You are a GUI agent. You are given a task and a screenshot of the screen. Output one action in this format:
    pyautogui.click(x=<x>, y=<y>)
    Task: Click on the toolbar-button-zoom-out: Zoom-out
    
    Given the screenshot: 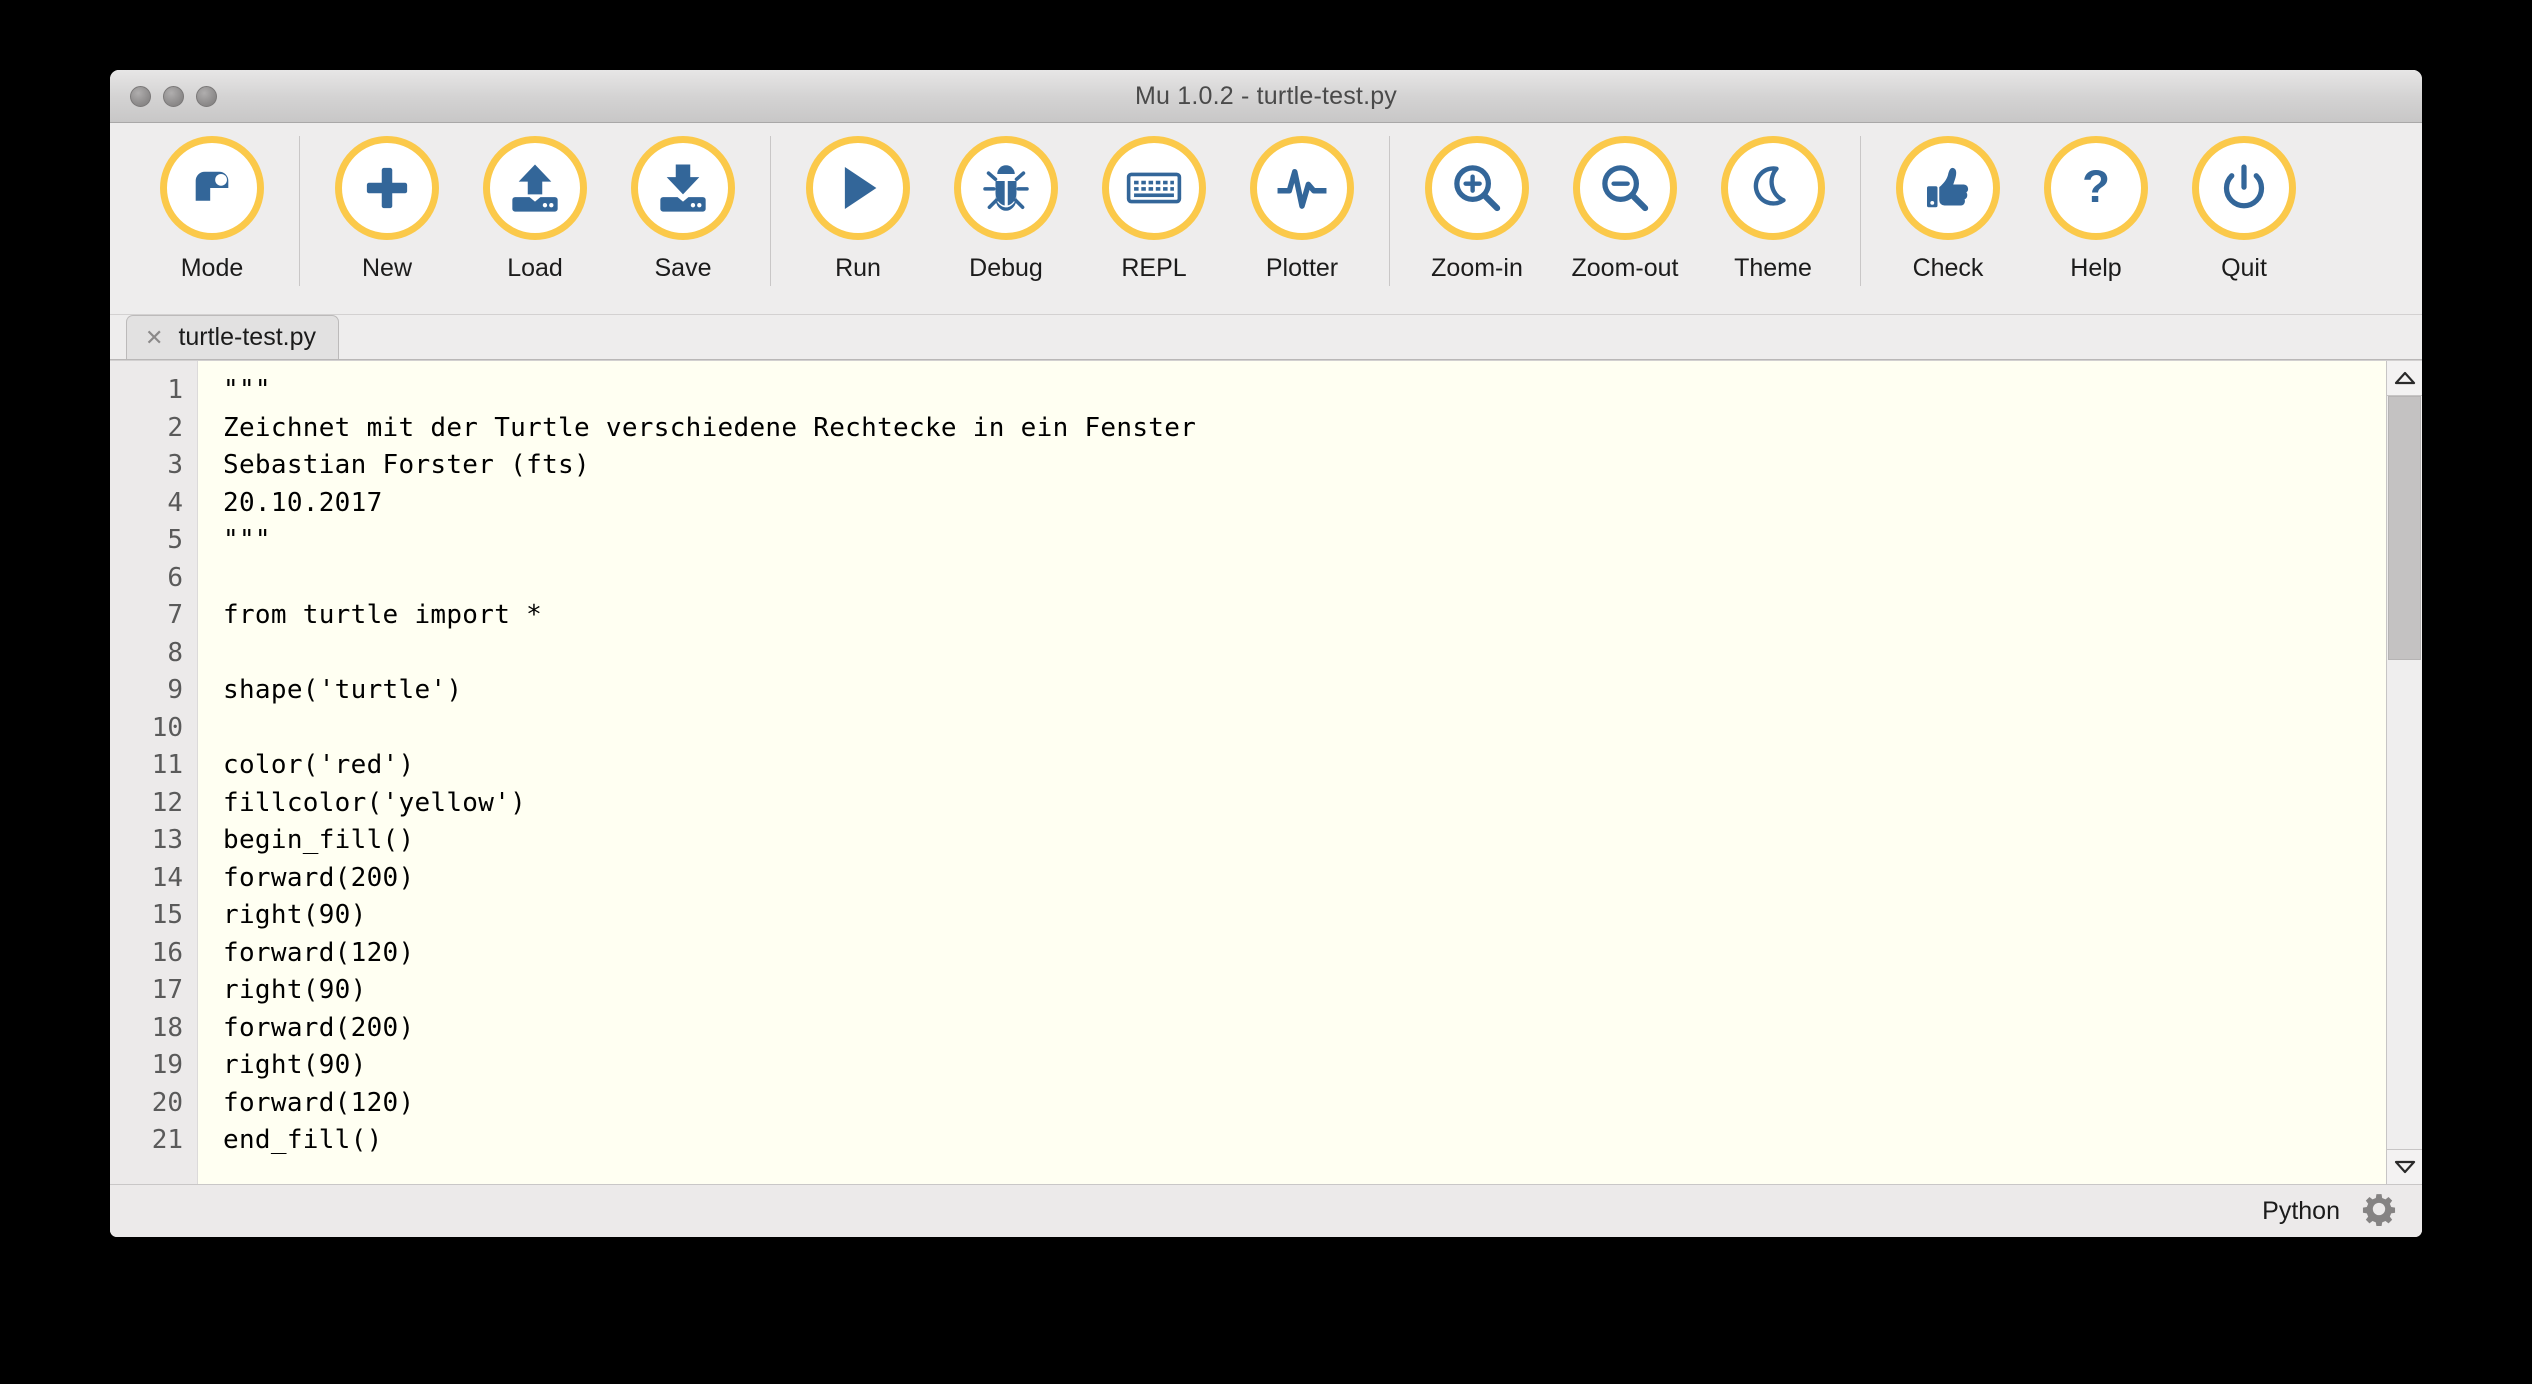 What is the action you would take?
    pyautogui.click(x=1625, y=209)
    